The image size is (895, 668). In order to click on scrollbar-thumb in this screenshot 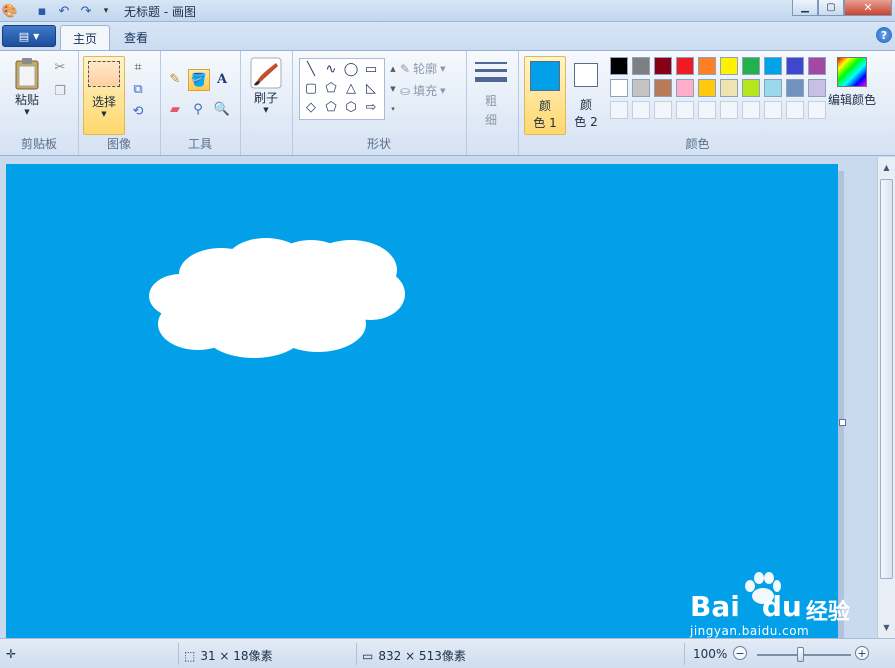, I will do `click(886, 379)`.